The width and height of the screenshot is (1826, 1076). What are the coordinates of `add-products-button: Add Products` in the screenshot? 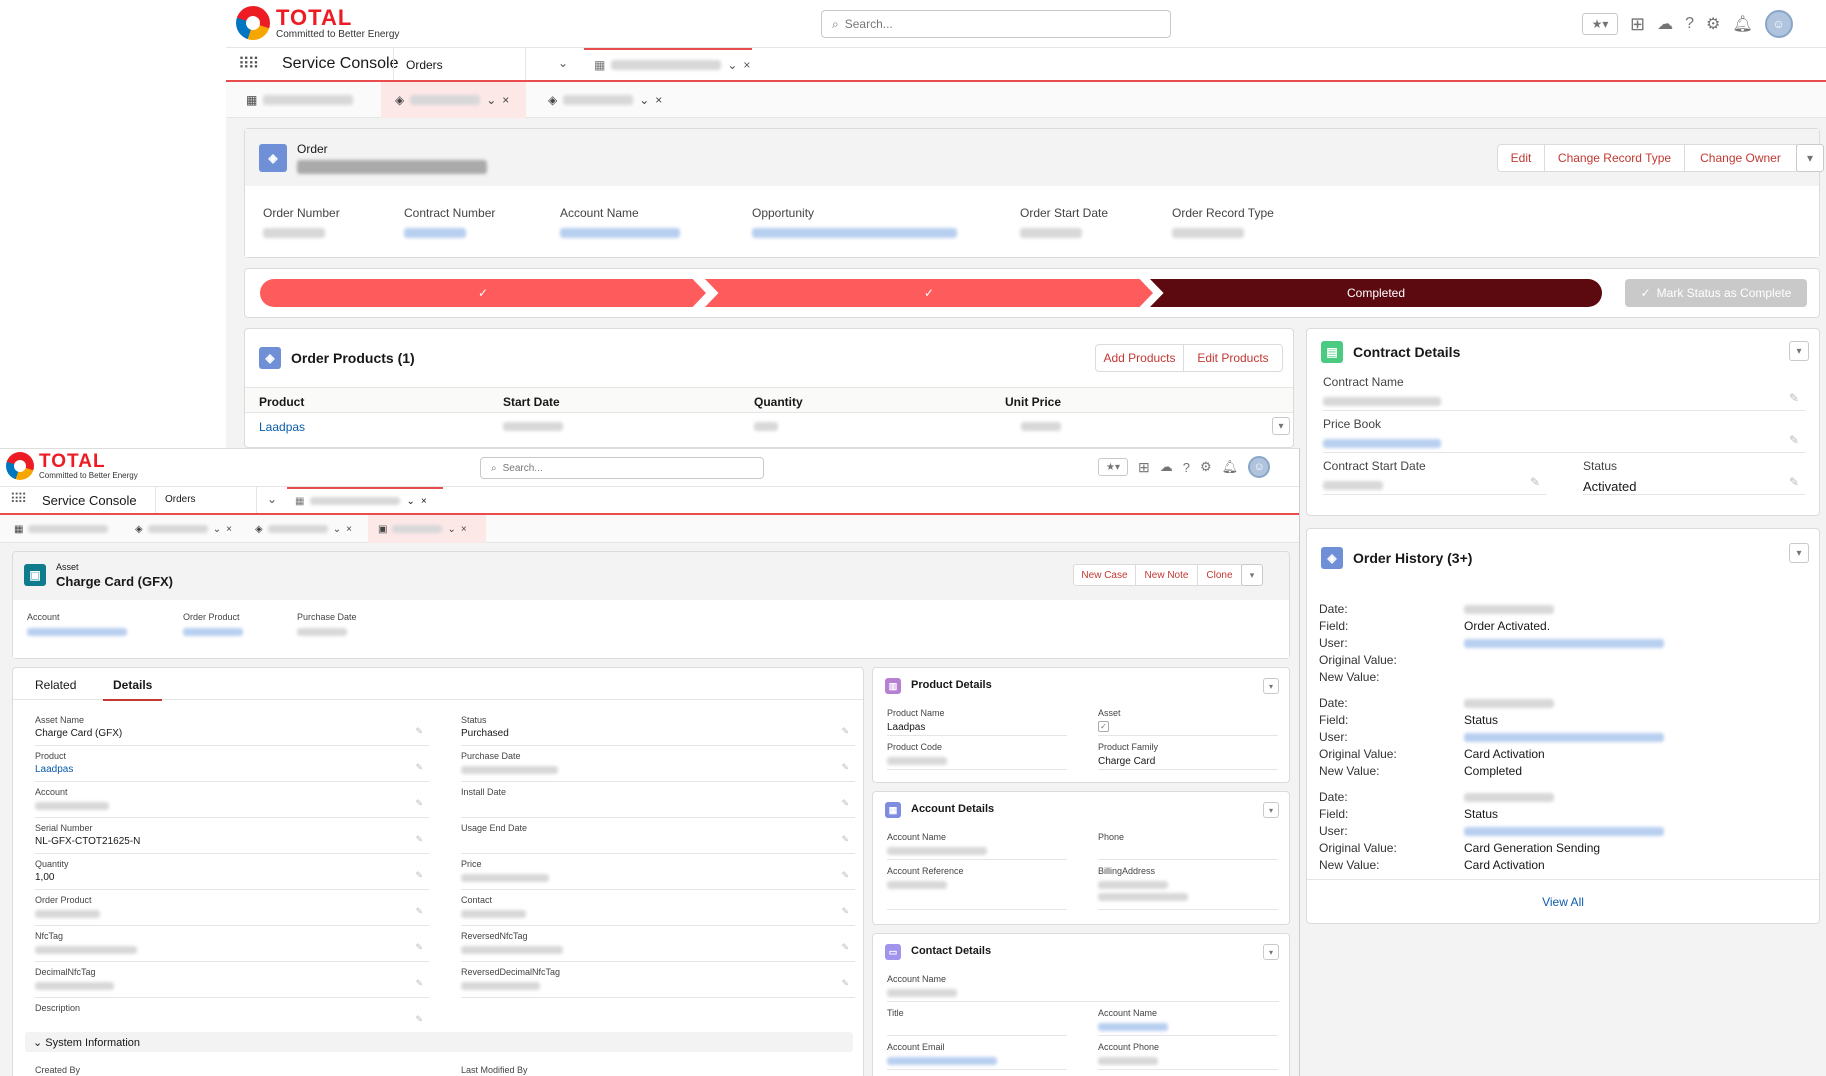 It's located at (1139, 358).